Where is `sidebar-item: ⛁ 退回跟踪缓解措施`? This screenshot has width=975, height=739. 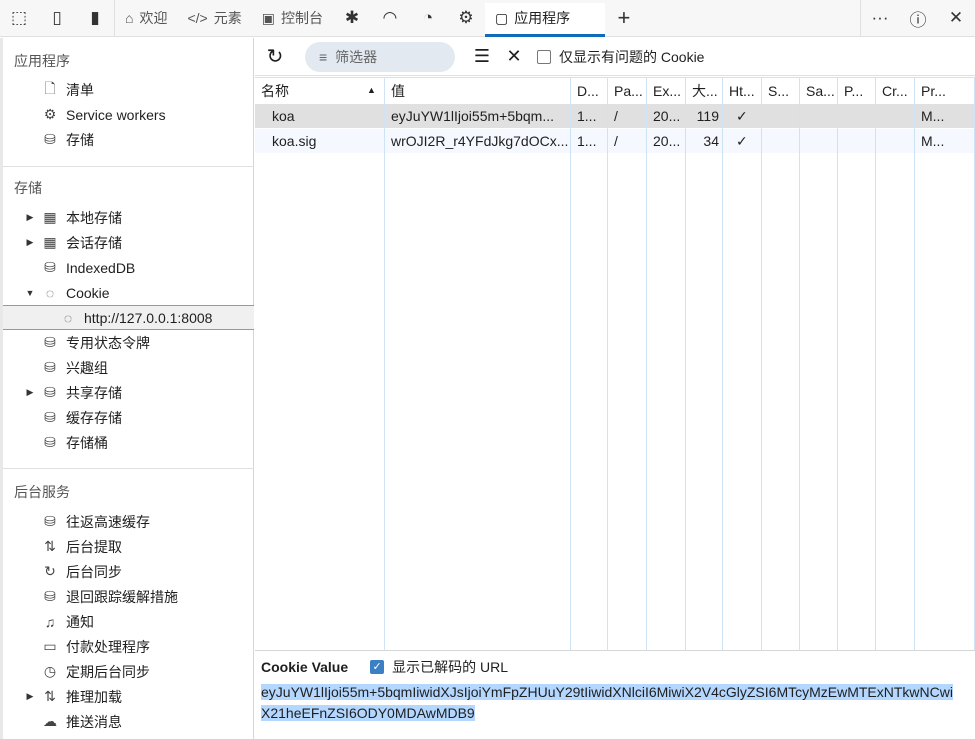 sidebar-item: ⛁ 退回跟踪缓解措施 is located at coordinates (128, 596).